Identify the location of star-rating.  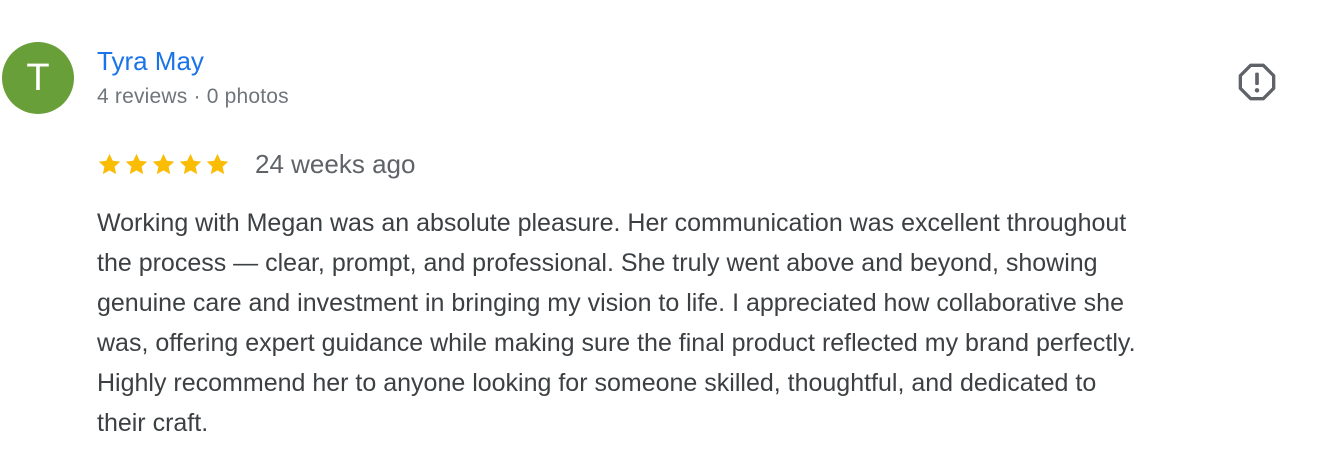
(163, 164).